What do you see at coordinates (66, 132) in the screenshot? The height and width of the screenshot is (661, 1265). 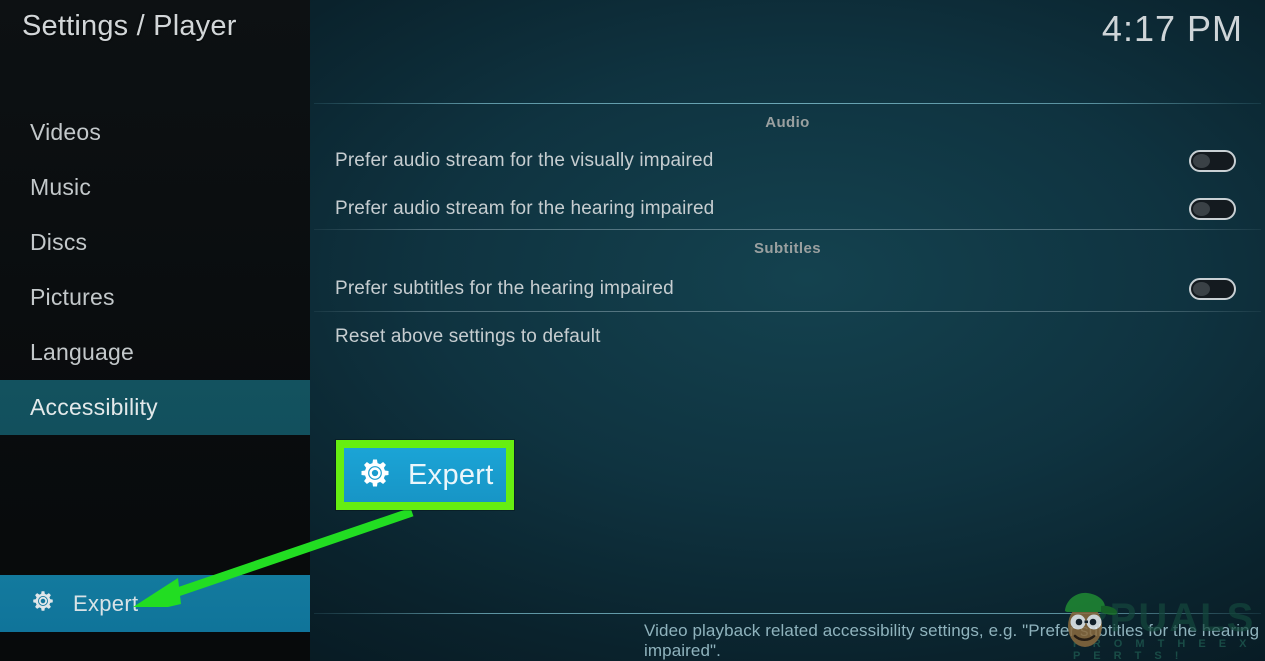 I see `sidebar-item-label: Videos` at bounding box center [66, 132].